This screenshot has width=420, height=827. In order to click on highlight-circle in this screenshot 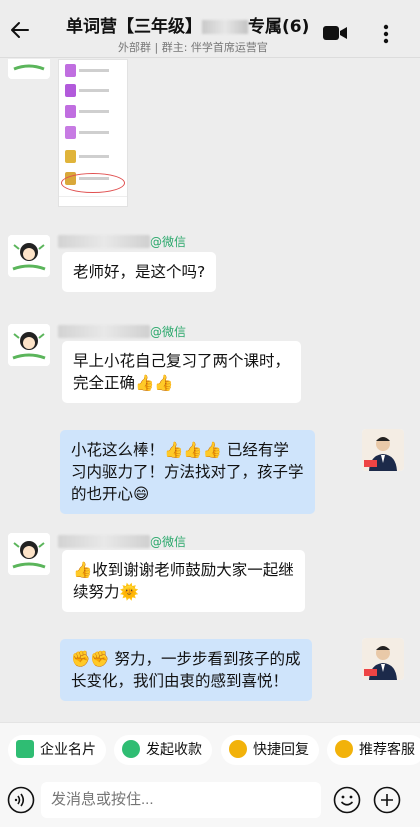, I will do `click(93, 183)`.